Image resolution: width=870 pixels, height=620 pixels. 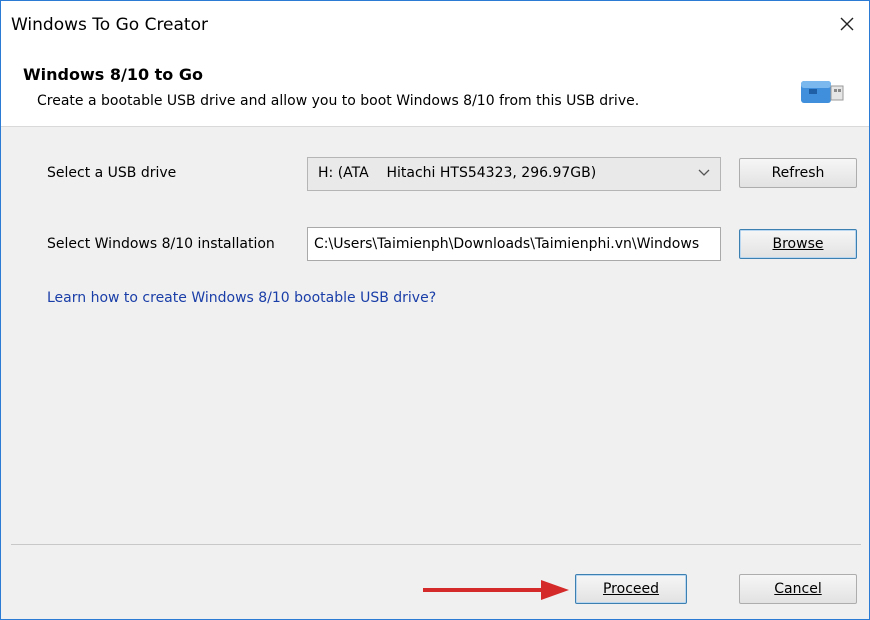 What do you see at coordinates (435, 24) in the screenshot?
I see `title-bar: Windows To Go Creator` at bounding box center [435, 24].